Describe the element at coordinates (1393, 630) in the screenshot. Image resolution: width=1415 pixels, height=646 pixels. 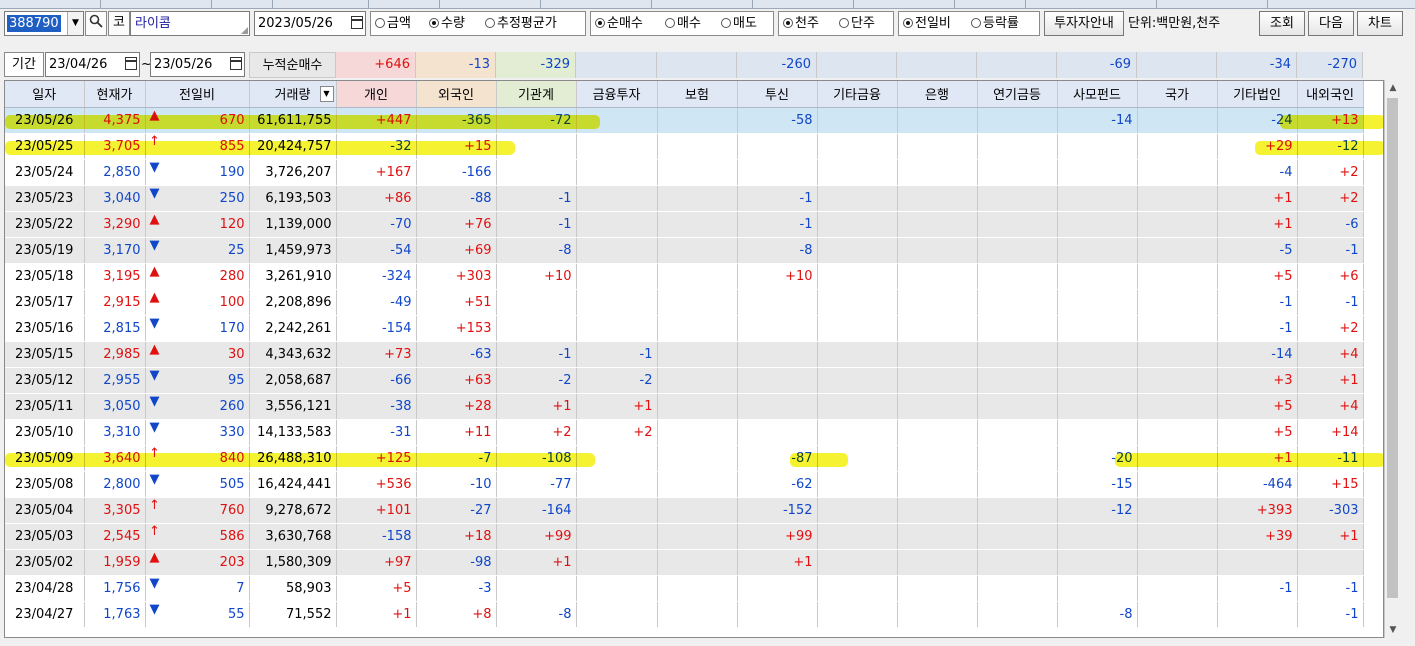
I see `scroll-down-icon: ▼` at that location.